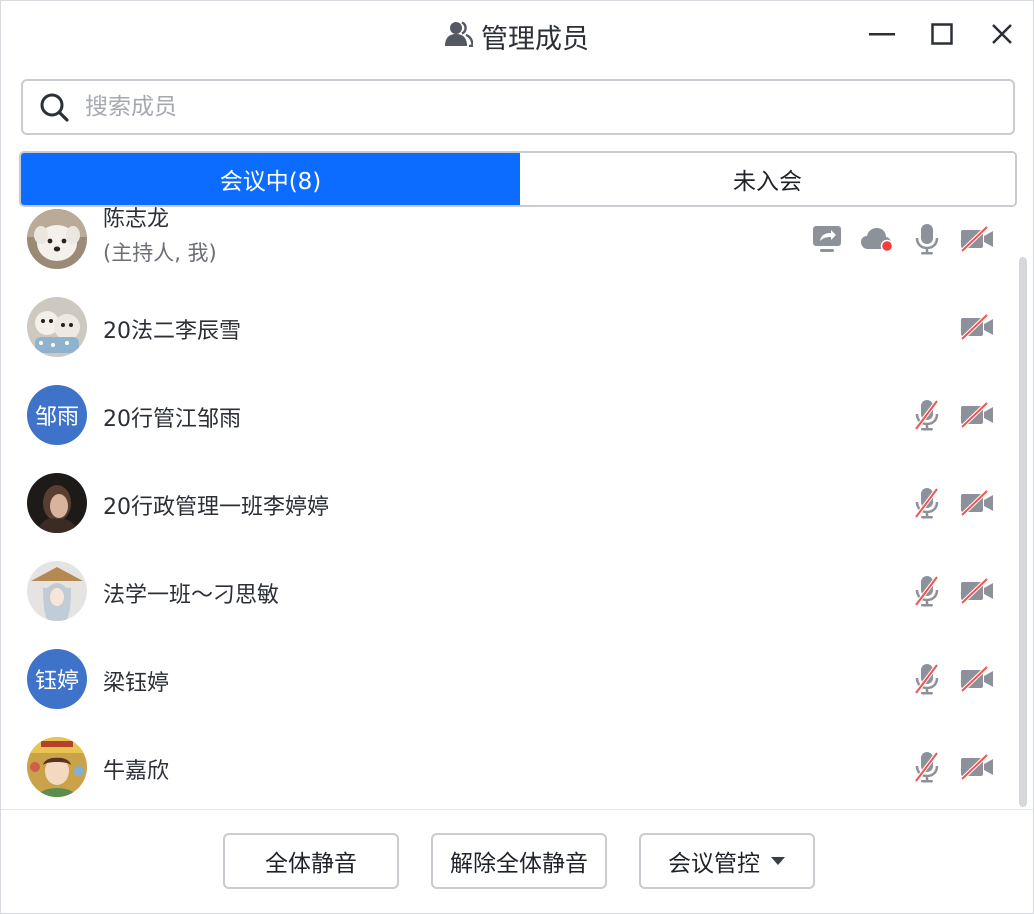 The height and width of the screenshot is (914, 1034). I want to click on screen-share-icon, so click(827, 239).